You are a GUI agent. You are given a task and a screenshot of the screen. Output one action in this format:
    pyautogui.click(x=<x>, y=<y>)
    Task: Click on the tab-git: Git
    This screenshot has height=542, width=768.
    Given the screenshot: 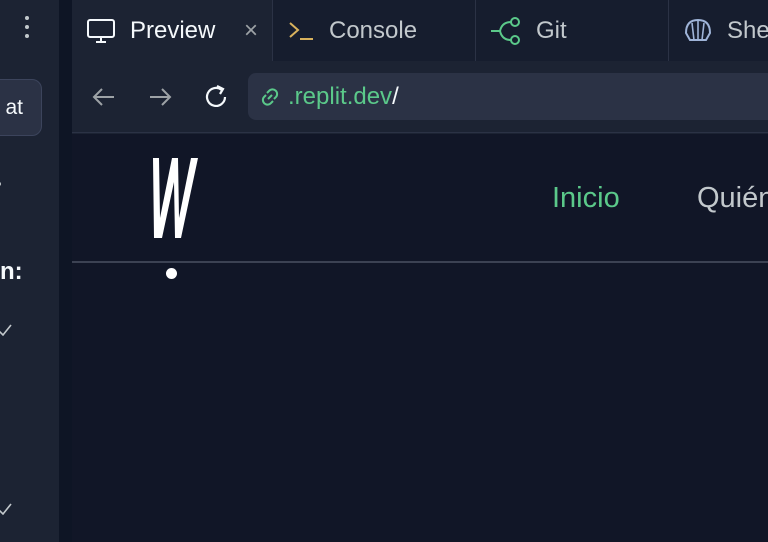 What is the action you would take?
    pyautogui.click(x=572, y=30)
    